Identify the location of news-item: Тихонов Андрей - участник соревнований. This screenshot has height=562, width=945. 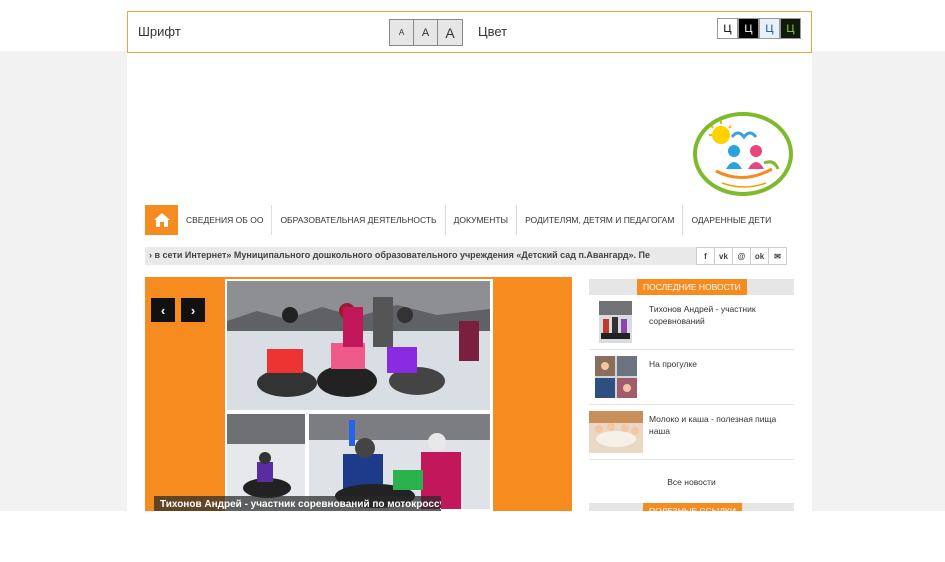
(691, 322).